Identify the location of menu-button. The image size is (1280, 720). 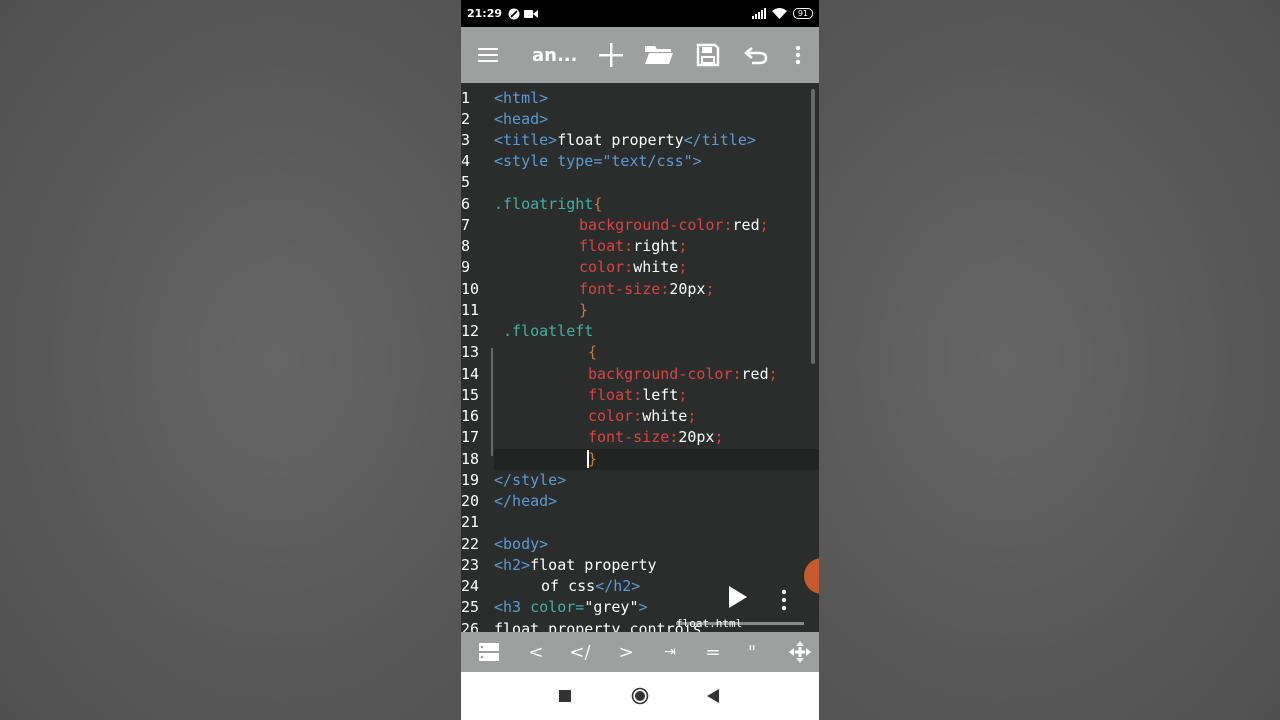
(488, 55).